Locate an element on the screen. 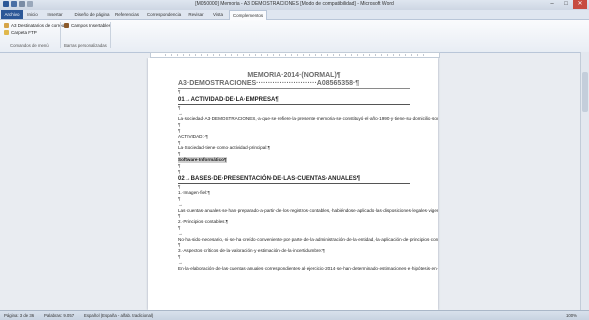 Image resolution: width=589 pixels, height=320 pixels. ftp-folder-button: Carpeta FTP is located at coordinates (20, 32).